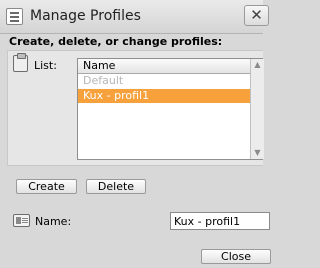 This screenshot has width=320, height=268. Describe the element at coordinates (45, 65) in the screenshot. I see `list-label: List:` at that location.